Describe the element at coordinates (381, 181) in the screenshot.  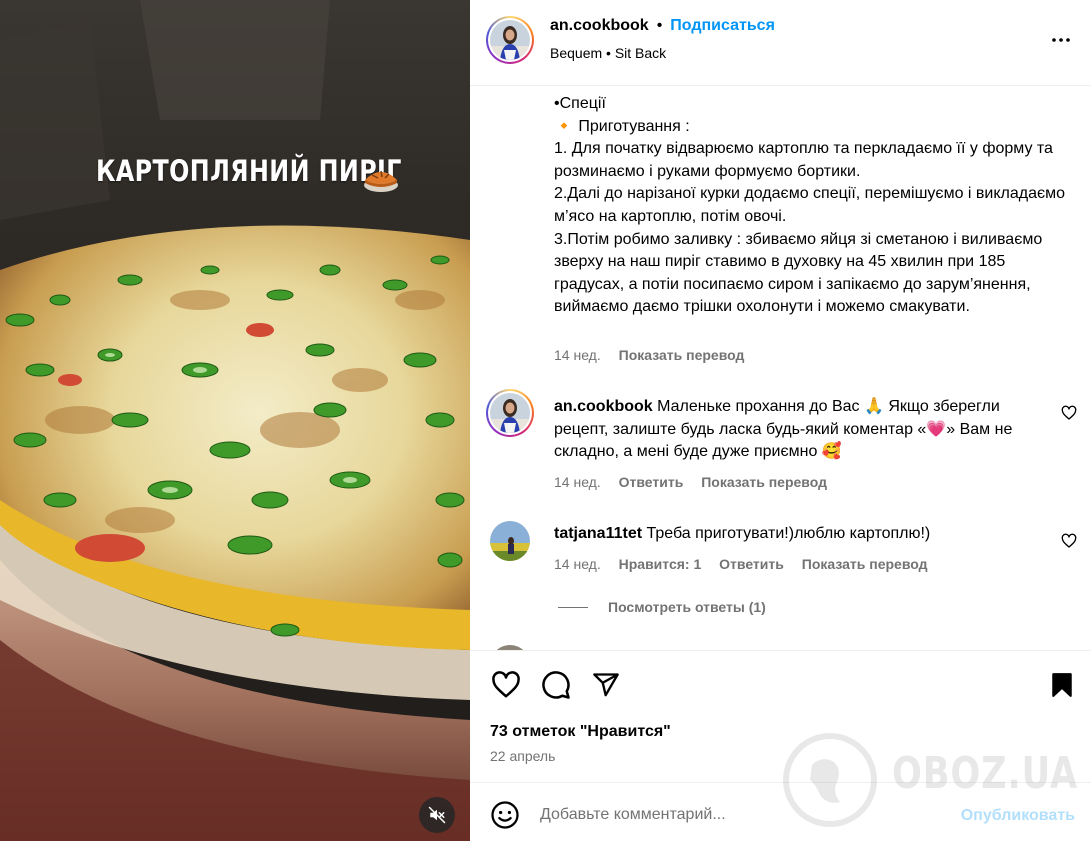
I see `pie-emoji-icon` at that location.